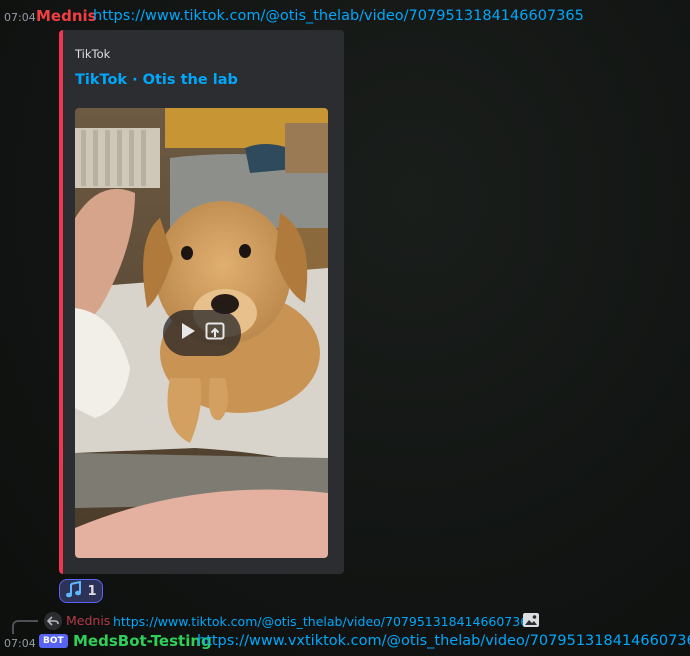  I want to click on open-external-icon, so click(215, 333).